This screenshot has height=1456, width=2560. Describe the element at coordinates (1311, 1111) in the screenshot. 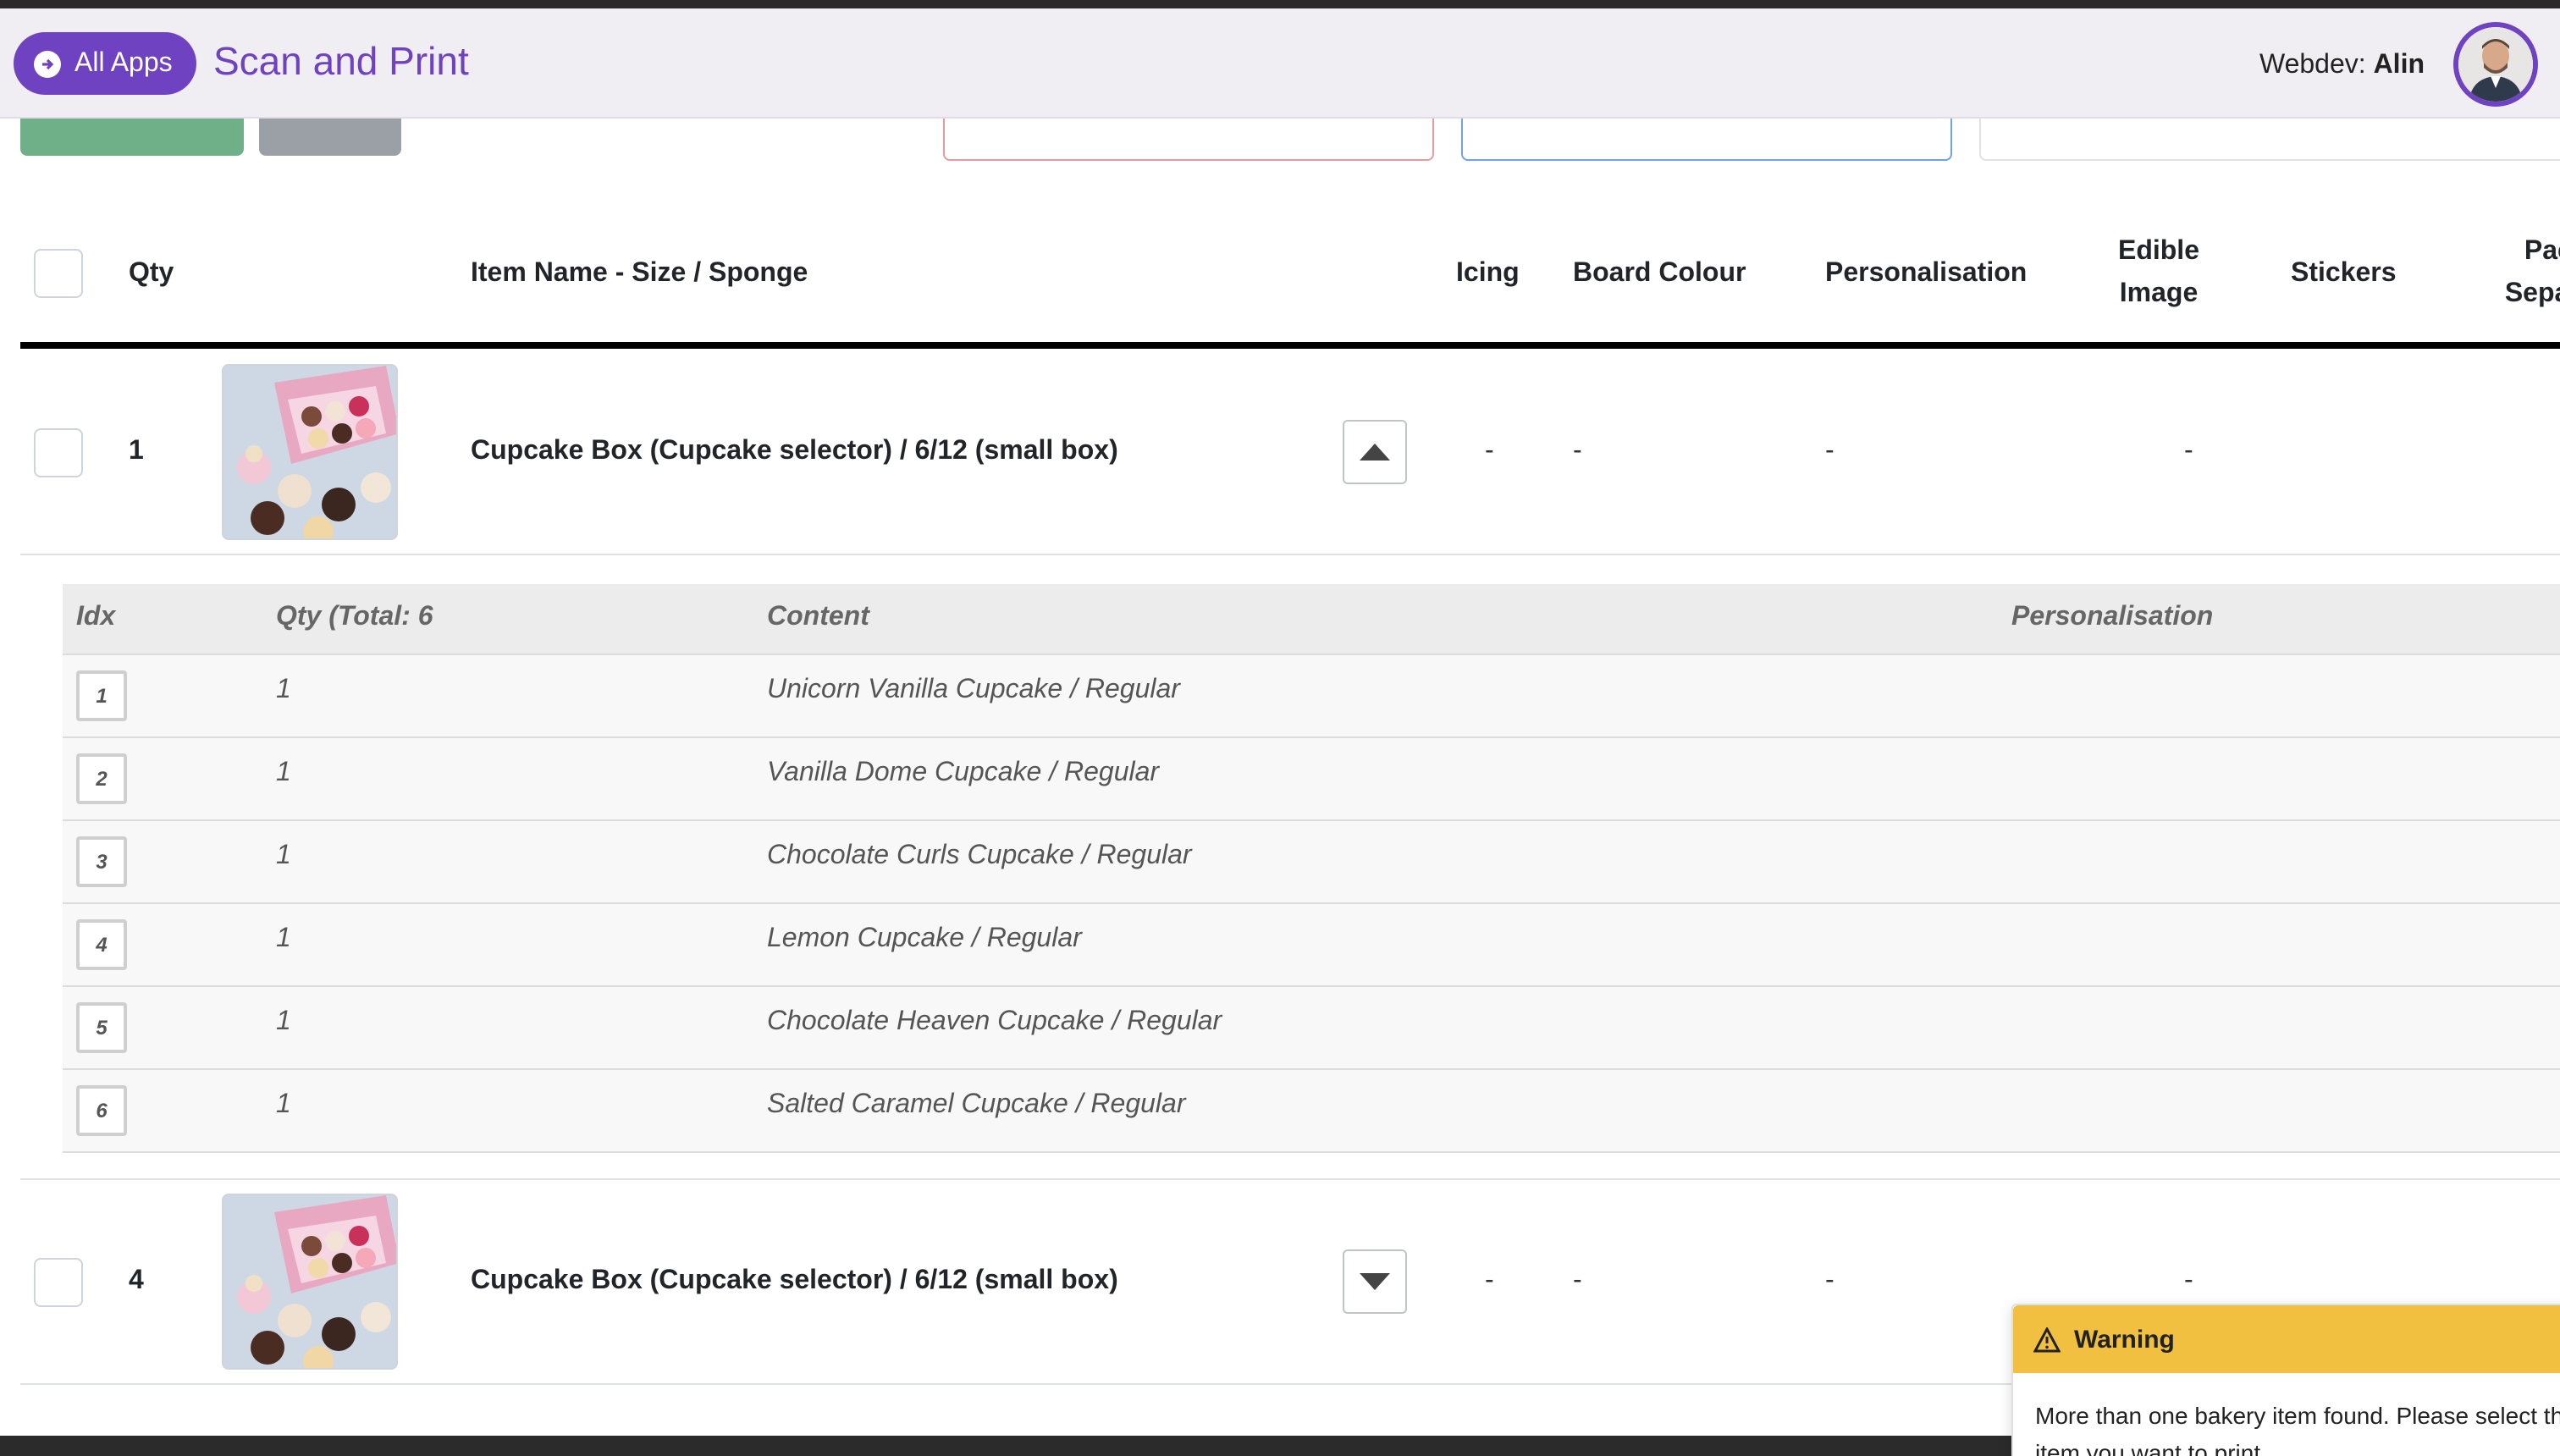

I see `subtable-row: 6 1 Salted Caramel Cupcake / Regular` at that location.